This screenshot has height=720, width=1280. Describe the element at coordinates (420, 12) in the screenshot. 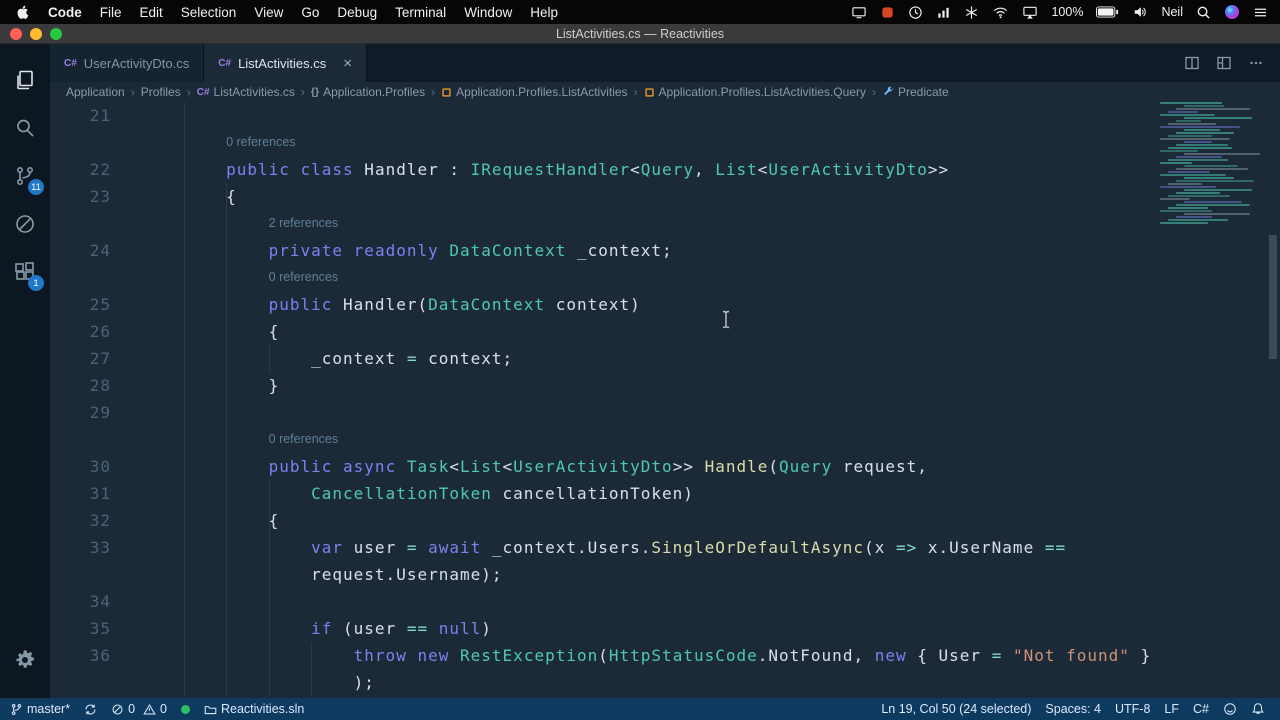

I see `menu-item-terminal: Terminal` at that location.